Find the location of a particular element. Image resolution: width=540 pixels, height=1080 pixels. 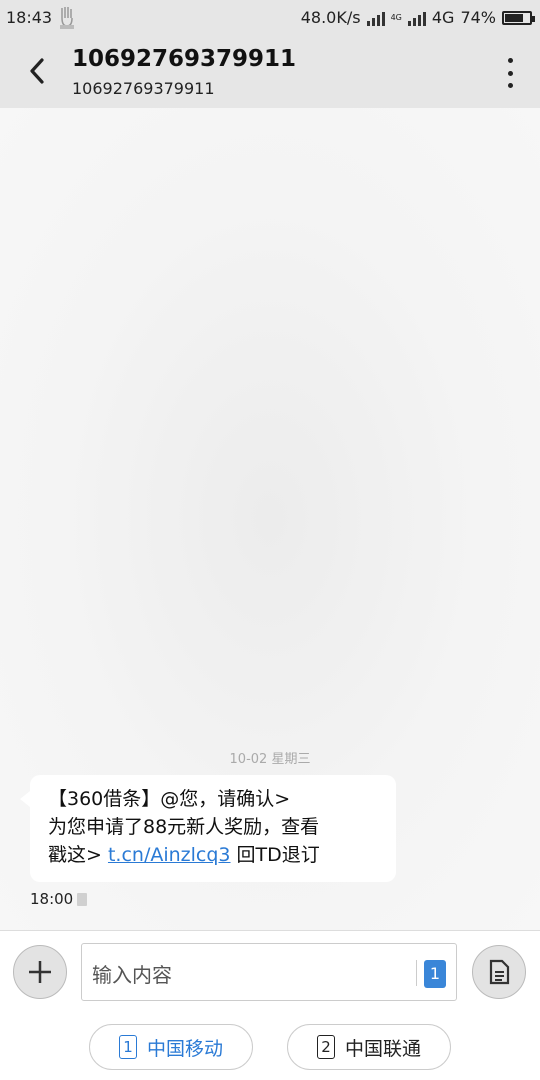

conversation-subtitle: 10692769379911 is located at coordinates (143, 88).